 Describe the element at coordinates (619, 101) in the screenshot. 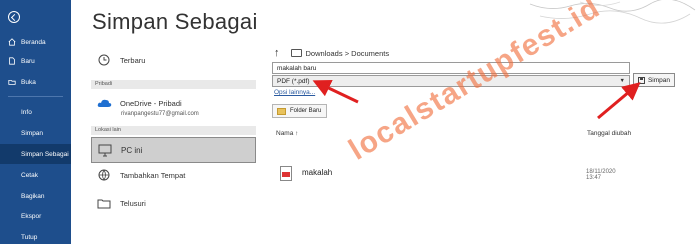

I see `arrow-to-save-button` at that location.